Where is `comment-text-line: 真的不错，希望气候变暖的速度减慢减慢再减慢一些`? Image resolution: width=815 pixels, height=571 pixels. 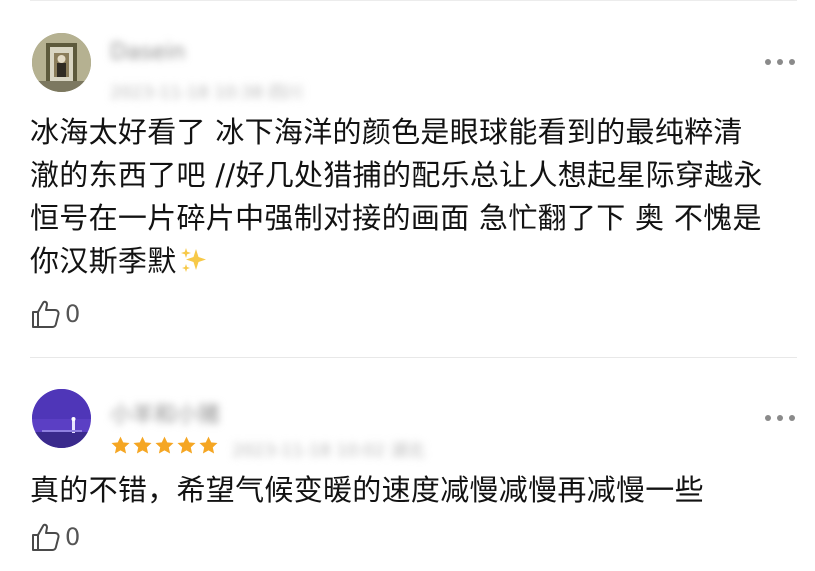 comment-text-line: 真的不错，希望气候变暖的速度减慢减慢再减慢一些 is located at coordinates (367, 490).